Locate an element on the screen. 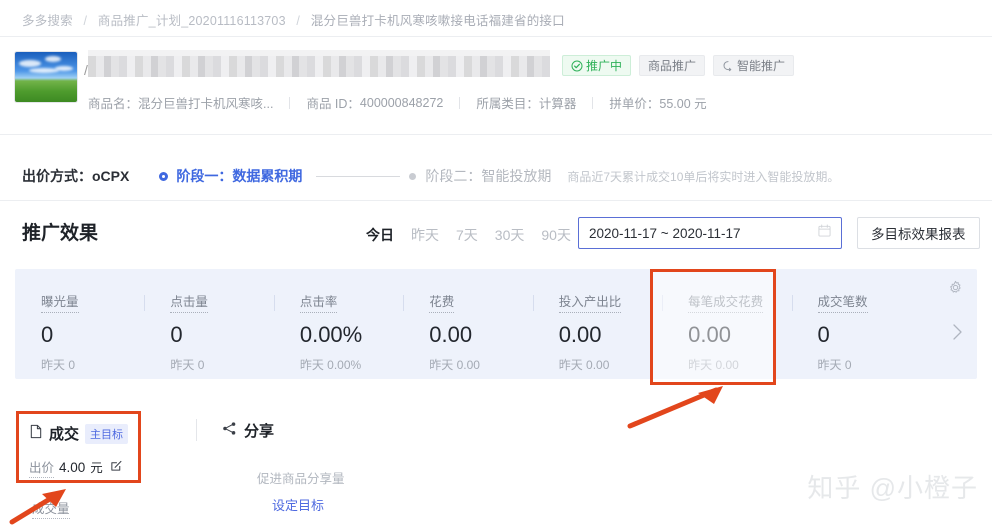 The width and height of the screenshot is (992, 528). calendar-icon is located at coordinates (824, 233).